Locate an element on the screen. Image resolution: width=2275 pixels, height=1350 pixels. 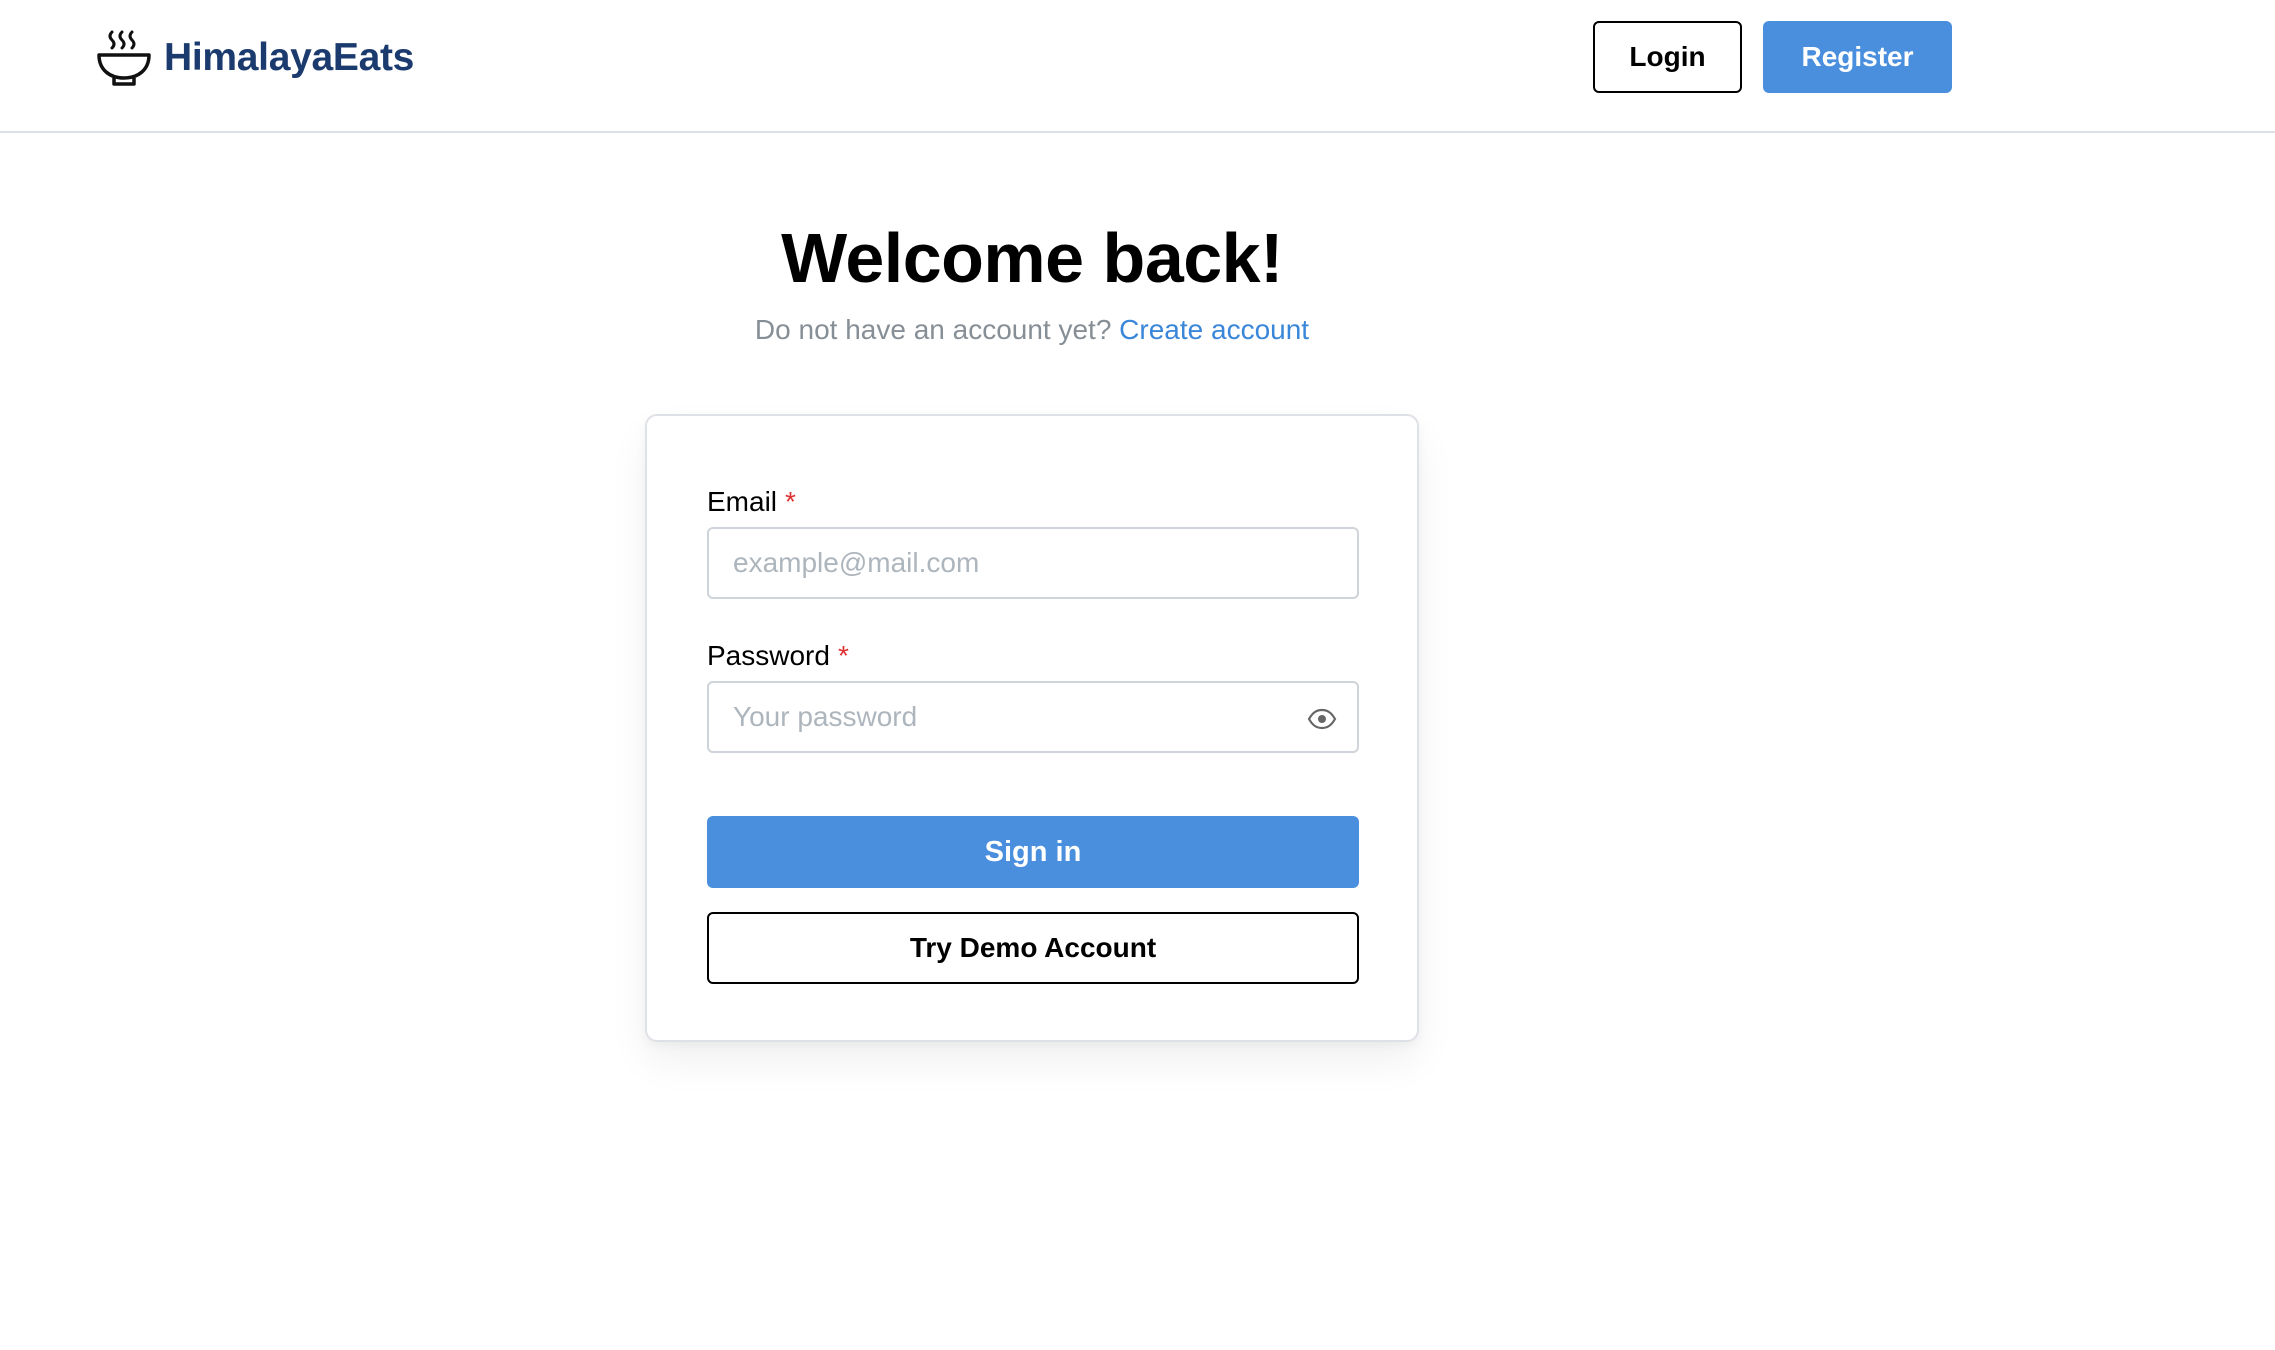
password-label: Password * is located at coordinates (778, 656).